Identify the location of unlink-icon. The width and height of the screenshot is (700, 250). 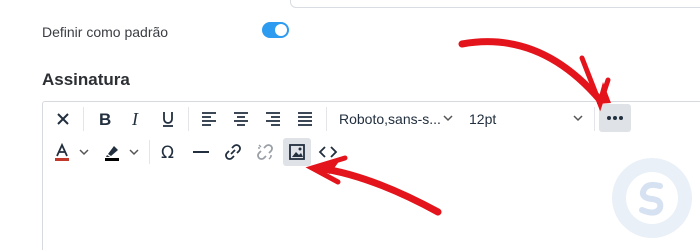
(265, 152).